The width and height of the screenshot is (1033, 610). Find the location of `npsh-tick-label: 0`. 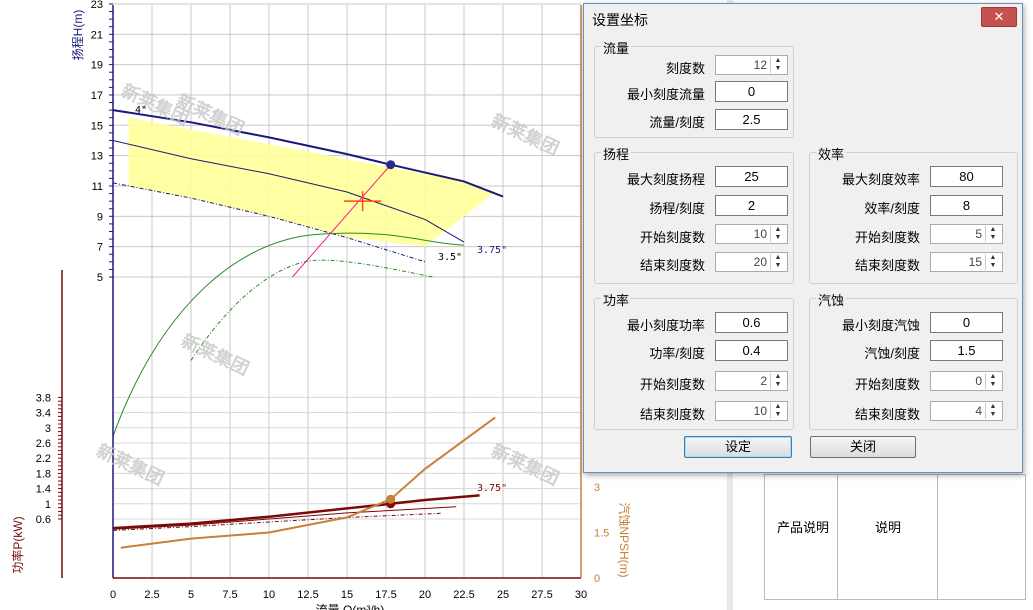

npsh-tick-label: 0 is located at coordinates (597, 579).